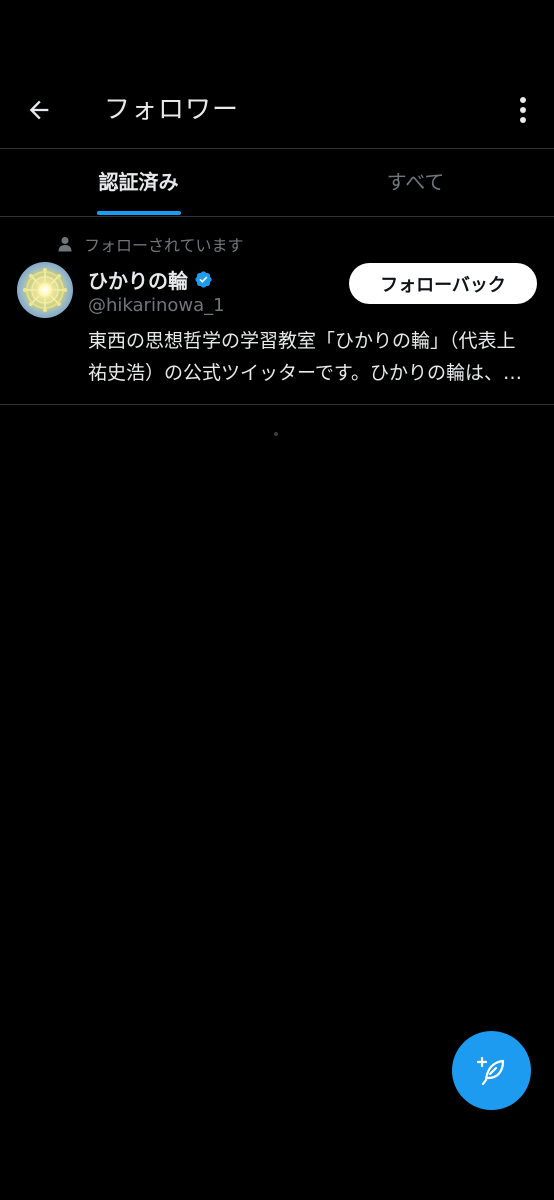 The width and height of the screenshot is (554, 1200). What do you see at coordinates (277, 404) in the screenshot?
I see `row-divider` at bounding box center [277, 404].